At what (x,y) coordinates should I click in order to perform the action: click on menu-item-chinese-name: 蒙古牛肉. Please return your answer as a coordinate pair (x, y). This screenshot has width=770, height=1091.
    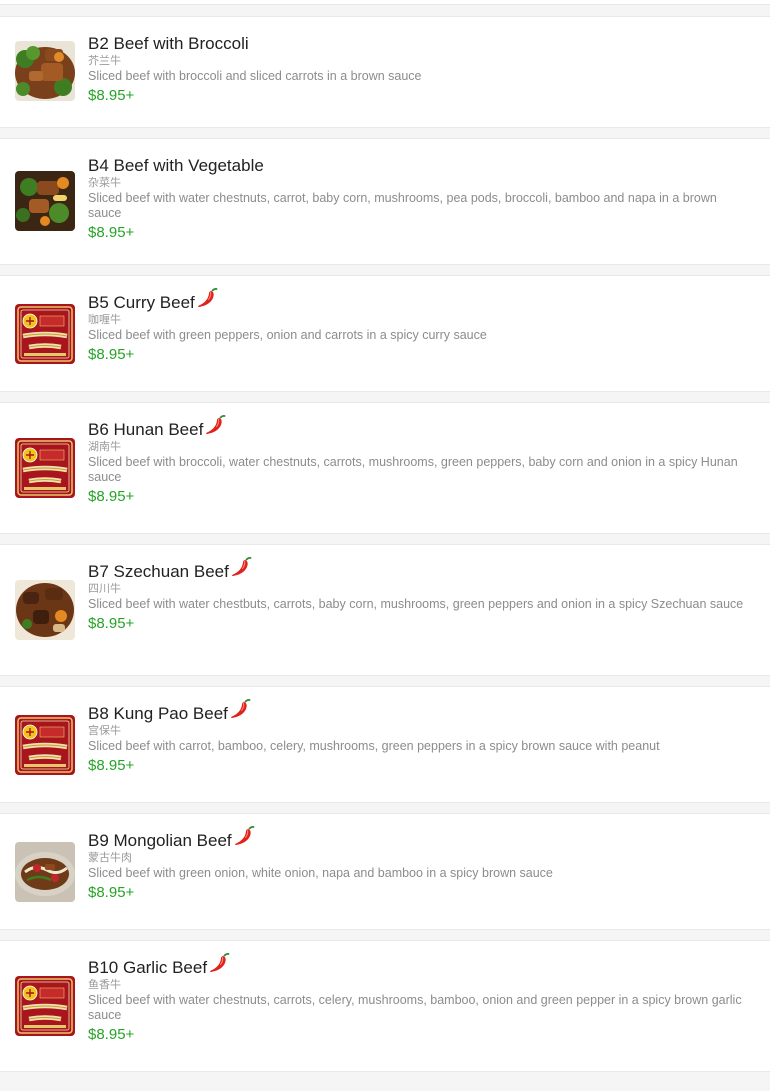
    Looking at the image, I should click on (110, 858).